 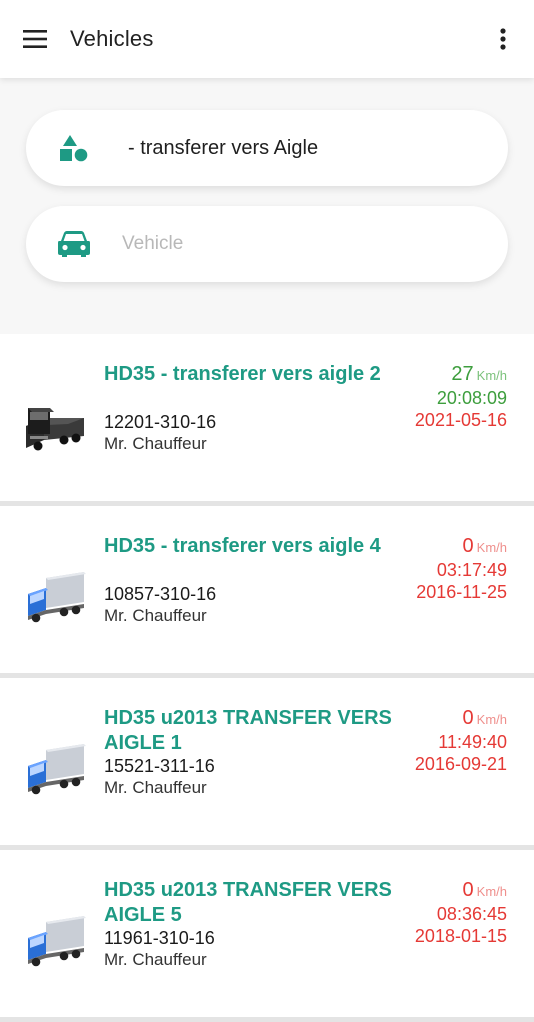 What do you see at coordinates (460, 936) in the screenshot?
I see `vehicle-date: 2018-01-15` at bounding box center [460, 936].